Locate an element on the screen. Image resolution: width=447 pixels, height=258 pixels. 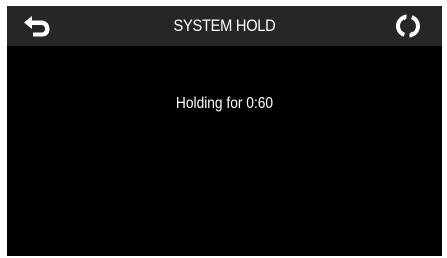
refresh-button is located at coordinates (408, 26).